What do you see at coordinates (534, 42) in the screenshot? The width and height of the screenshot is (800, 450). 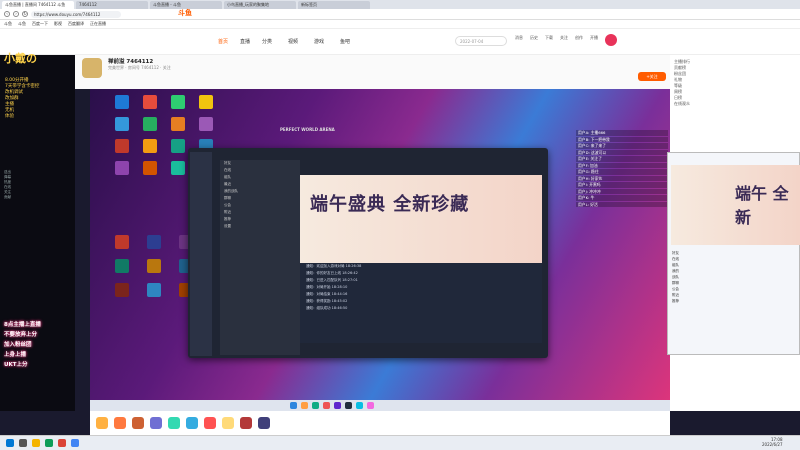 I see `history-icon: 历史` at bounding box center [534, 42].